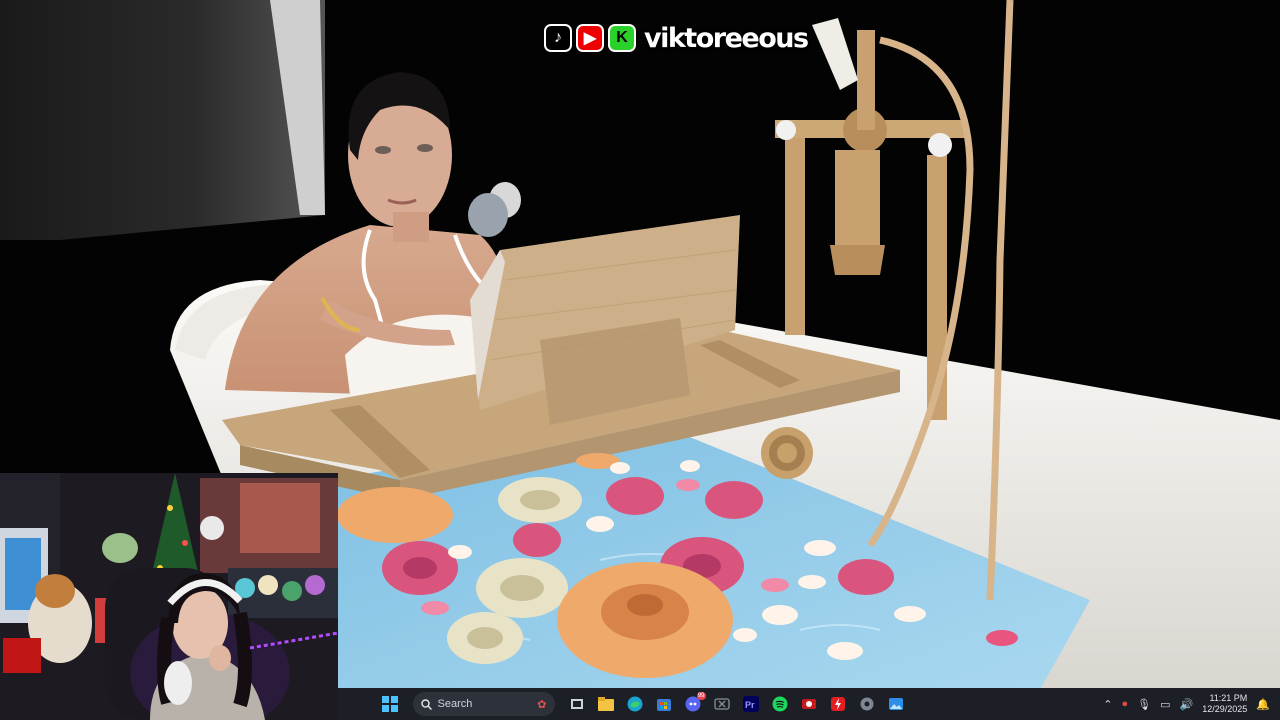  I want to click on clock-time: 11:21 PM, so click(1228, 698).